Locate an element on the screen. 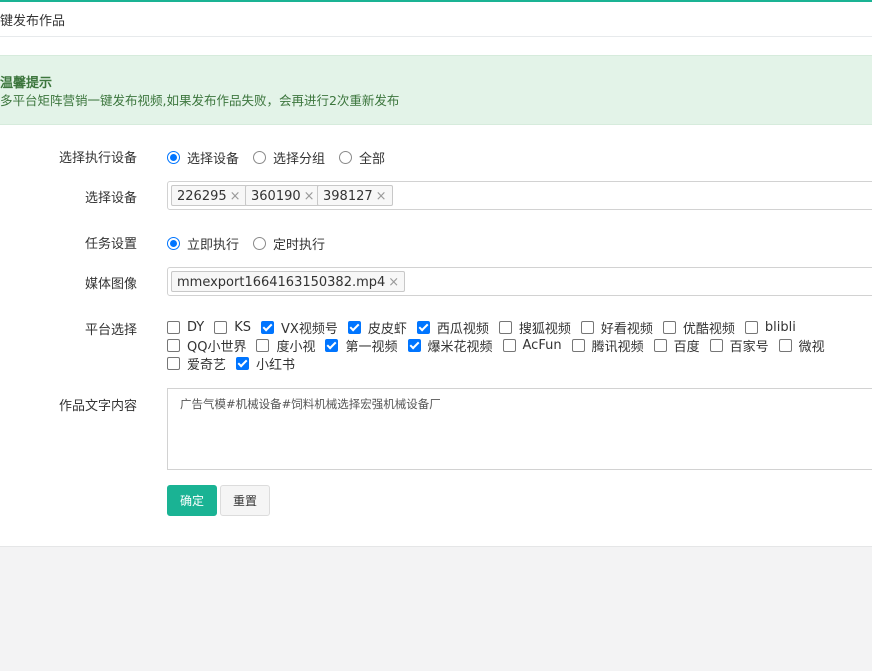 The image size is (872, 671). radio-run-now-indicator is located at coordinates (173, 243).